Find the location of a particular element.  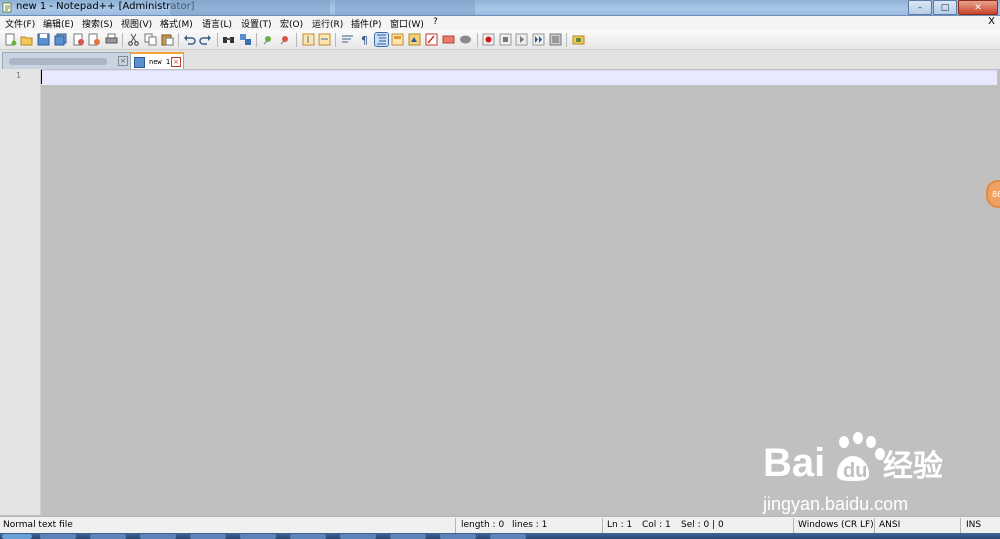

save-all-icon is located at coordinates (60, 39).